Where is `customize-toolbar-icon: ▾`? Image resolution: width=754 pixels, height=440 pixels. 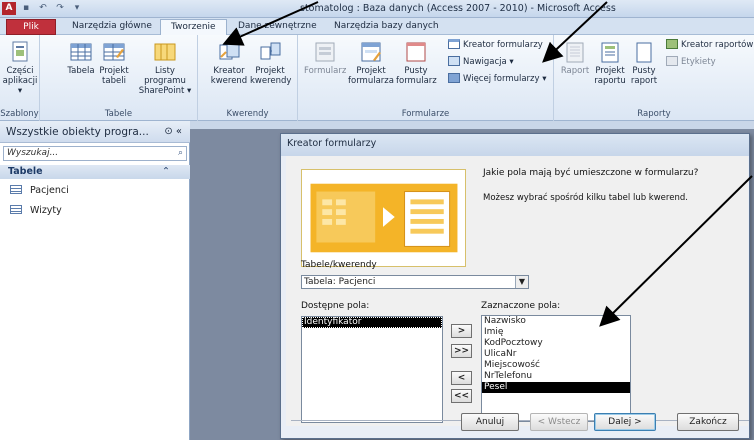
customize-toolbar-icon: ▾ is located at coordinates (77, 8).